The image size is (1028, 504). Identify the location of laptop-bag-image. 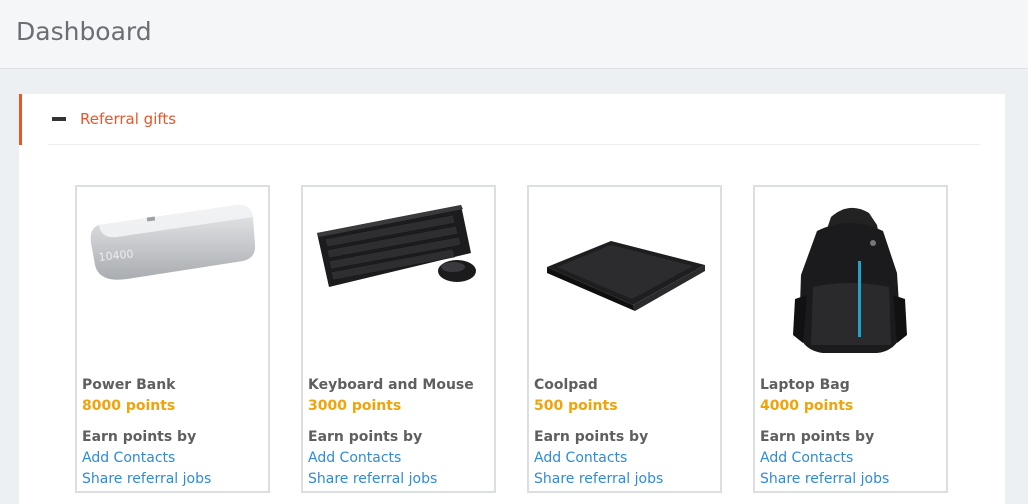
(850, 280).